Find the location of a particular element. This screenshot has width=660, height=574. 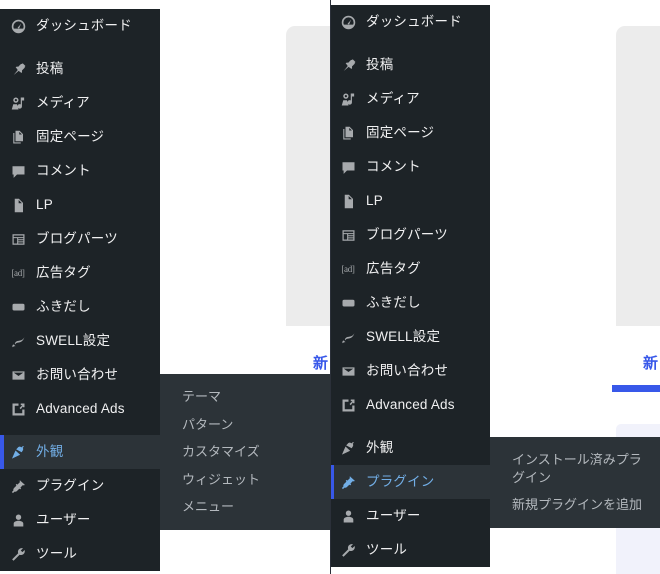

sidebar-item-label: ダッシュボード is located at coordinates (414, 22).